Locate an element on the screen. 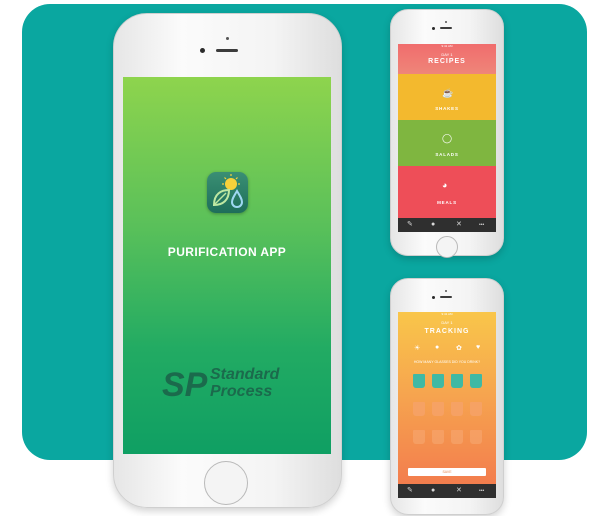 The image size is (594, 516). category-shakes: ☕ SHAKES is located at coordinates (447, 97).